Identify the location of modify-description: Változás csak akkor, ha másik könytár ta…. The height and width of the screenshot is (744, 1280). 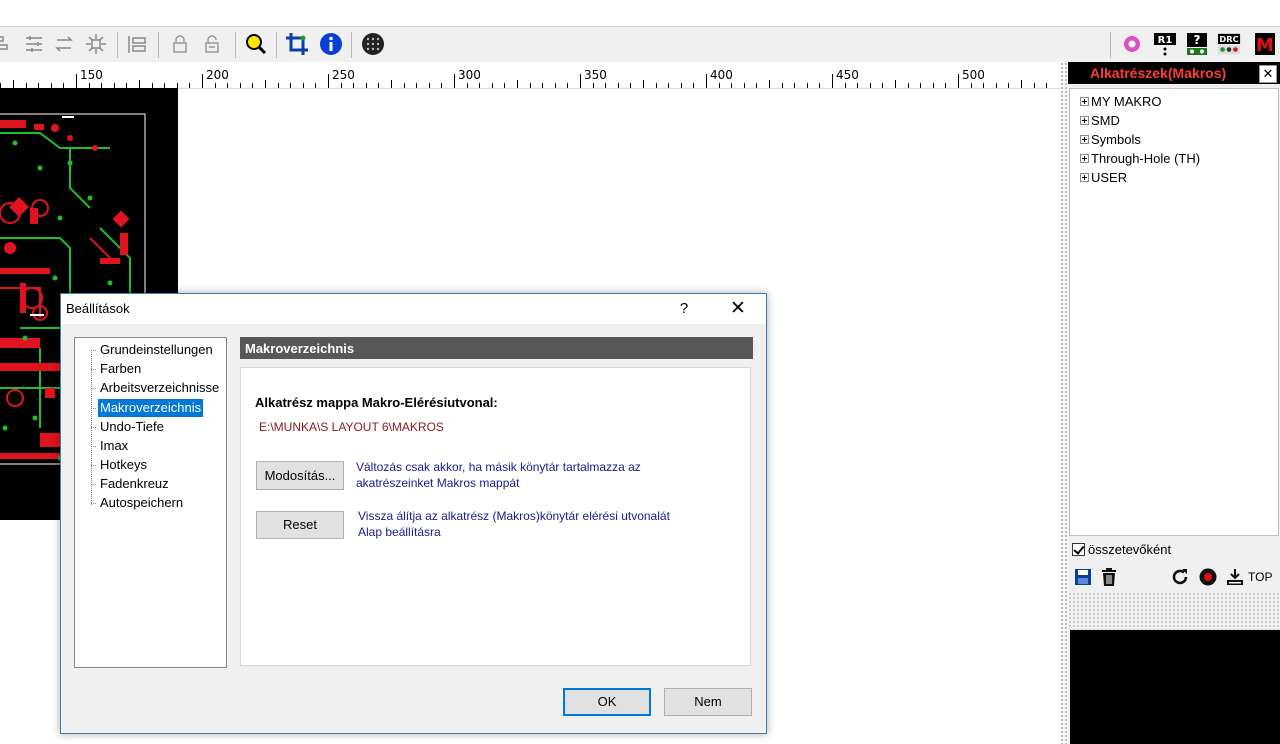
(498, 475).